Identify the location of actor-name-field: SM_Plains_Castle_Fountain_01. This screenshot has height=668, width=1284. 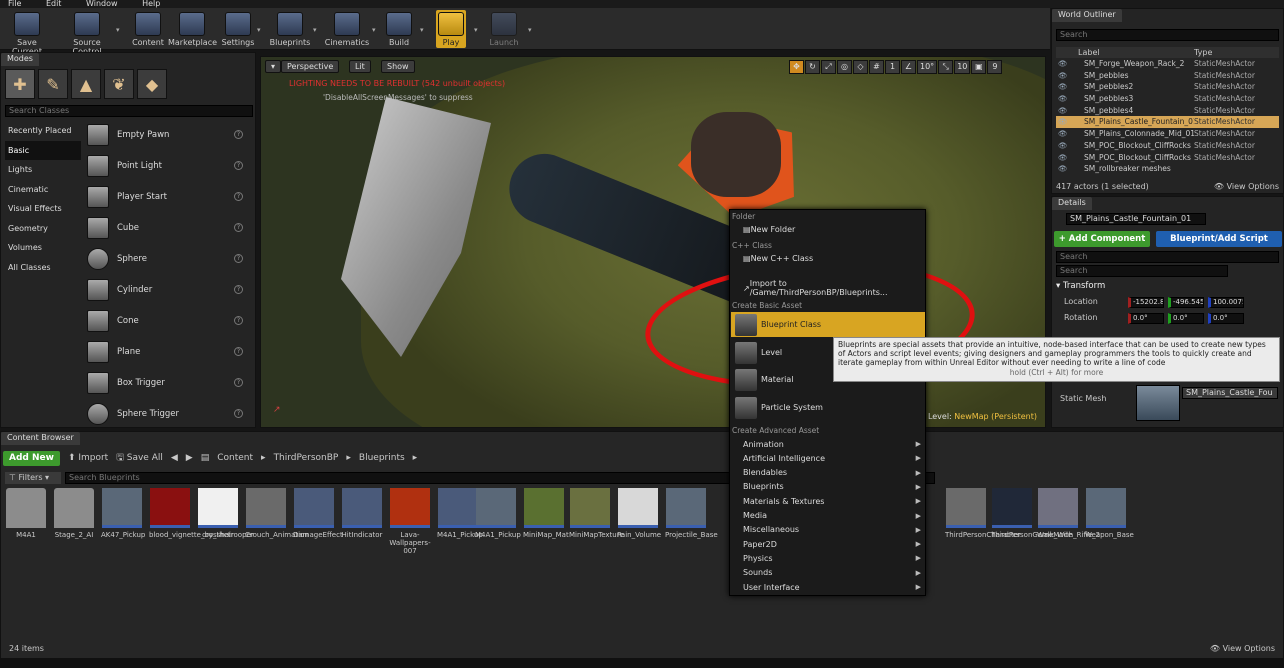
(1136, 219).